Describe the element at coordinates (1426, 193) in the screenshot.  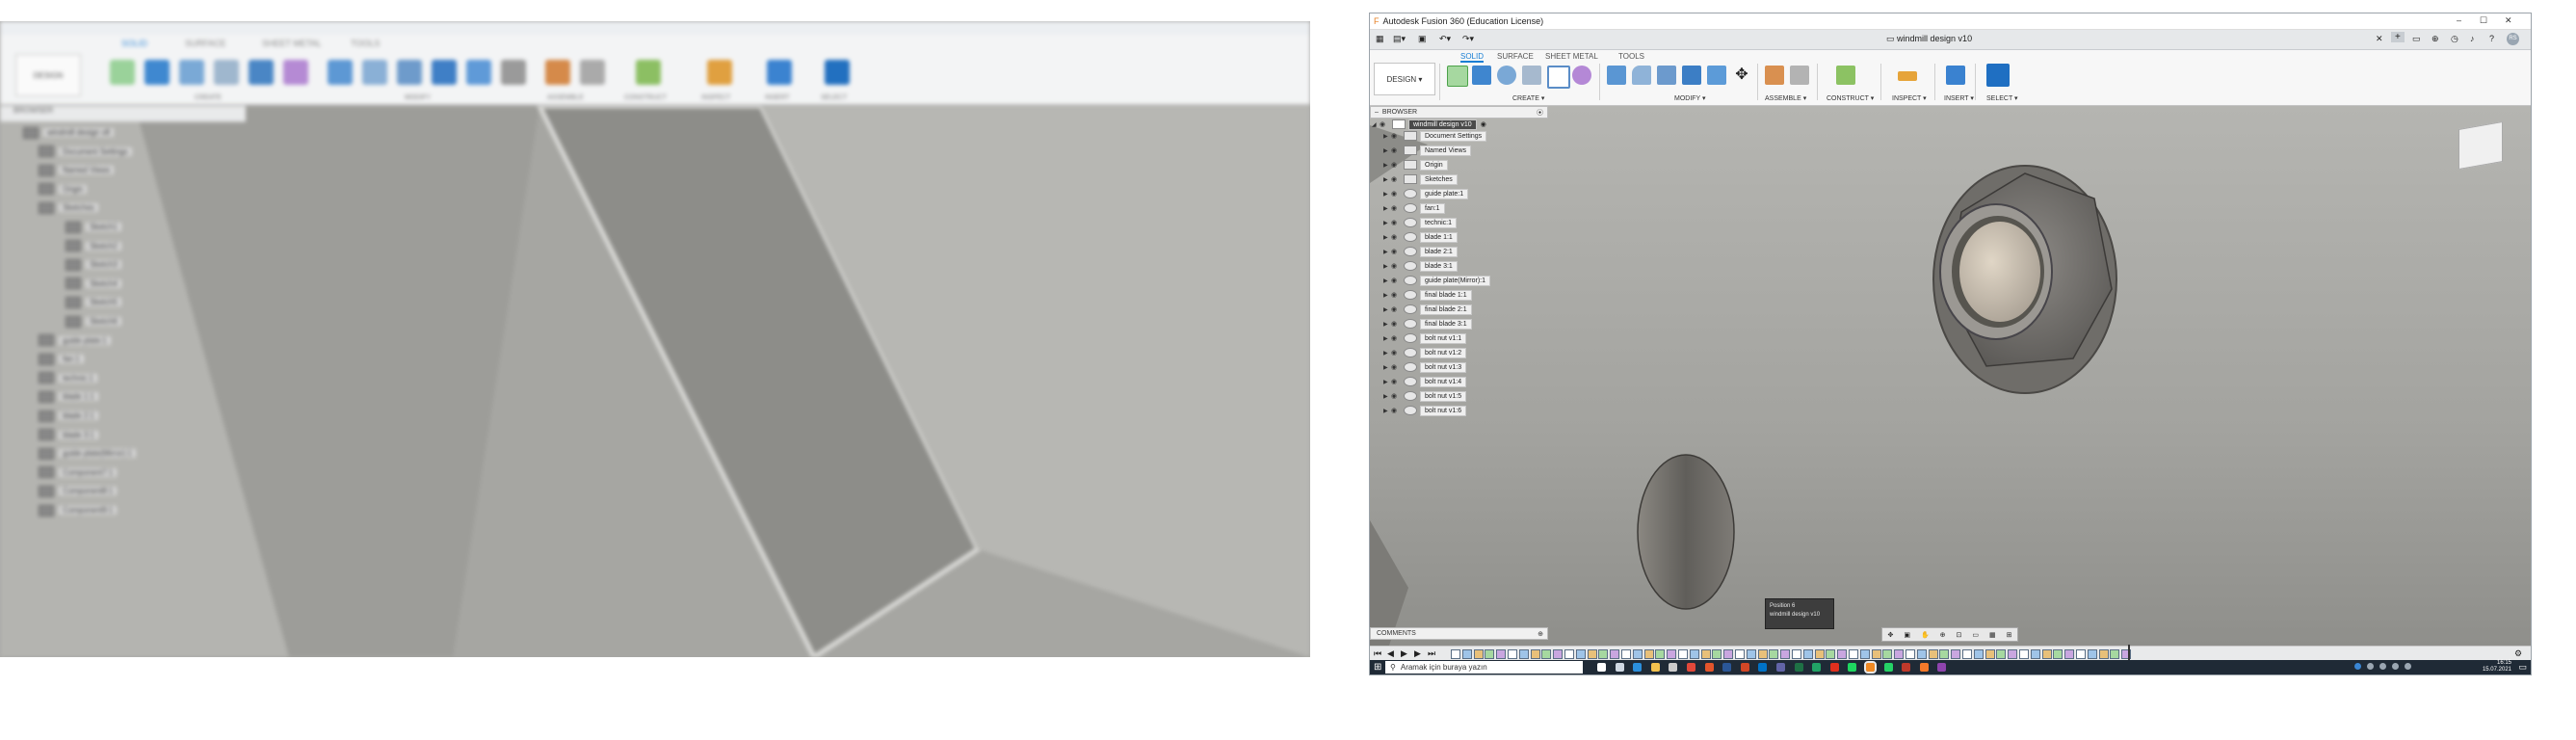
I see `browser-item: ▶ ◉ guide plate:1` at that location.